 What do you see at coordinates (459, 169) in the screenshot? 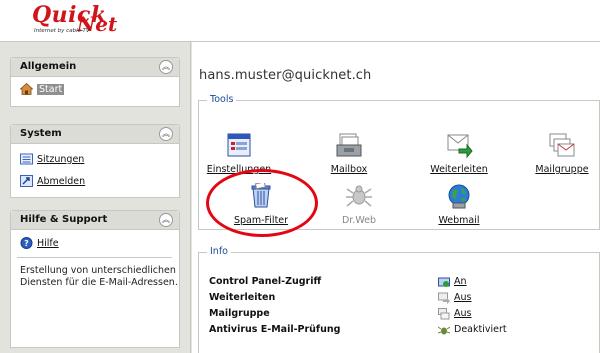
I see `tool-label: Weiterleiten` at bounding box center [459, 169].